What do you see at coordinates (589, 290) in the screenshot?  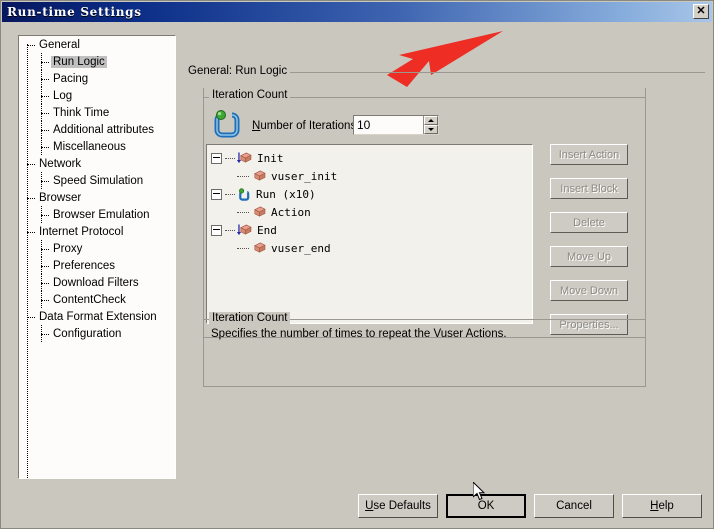 I see `move-down-button: Move Down` at bounding box center [589, 290].